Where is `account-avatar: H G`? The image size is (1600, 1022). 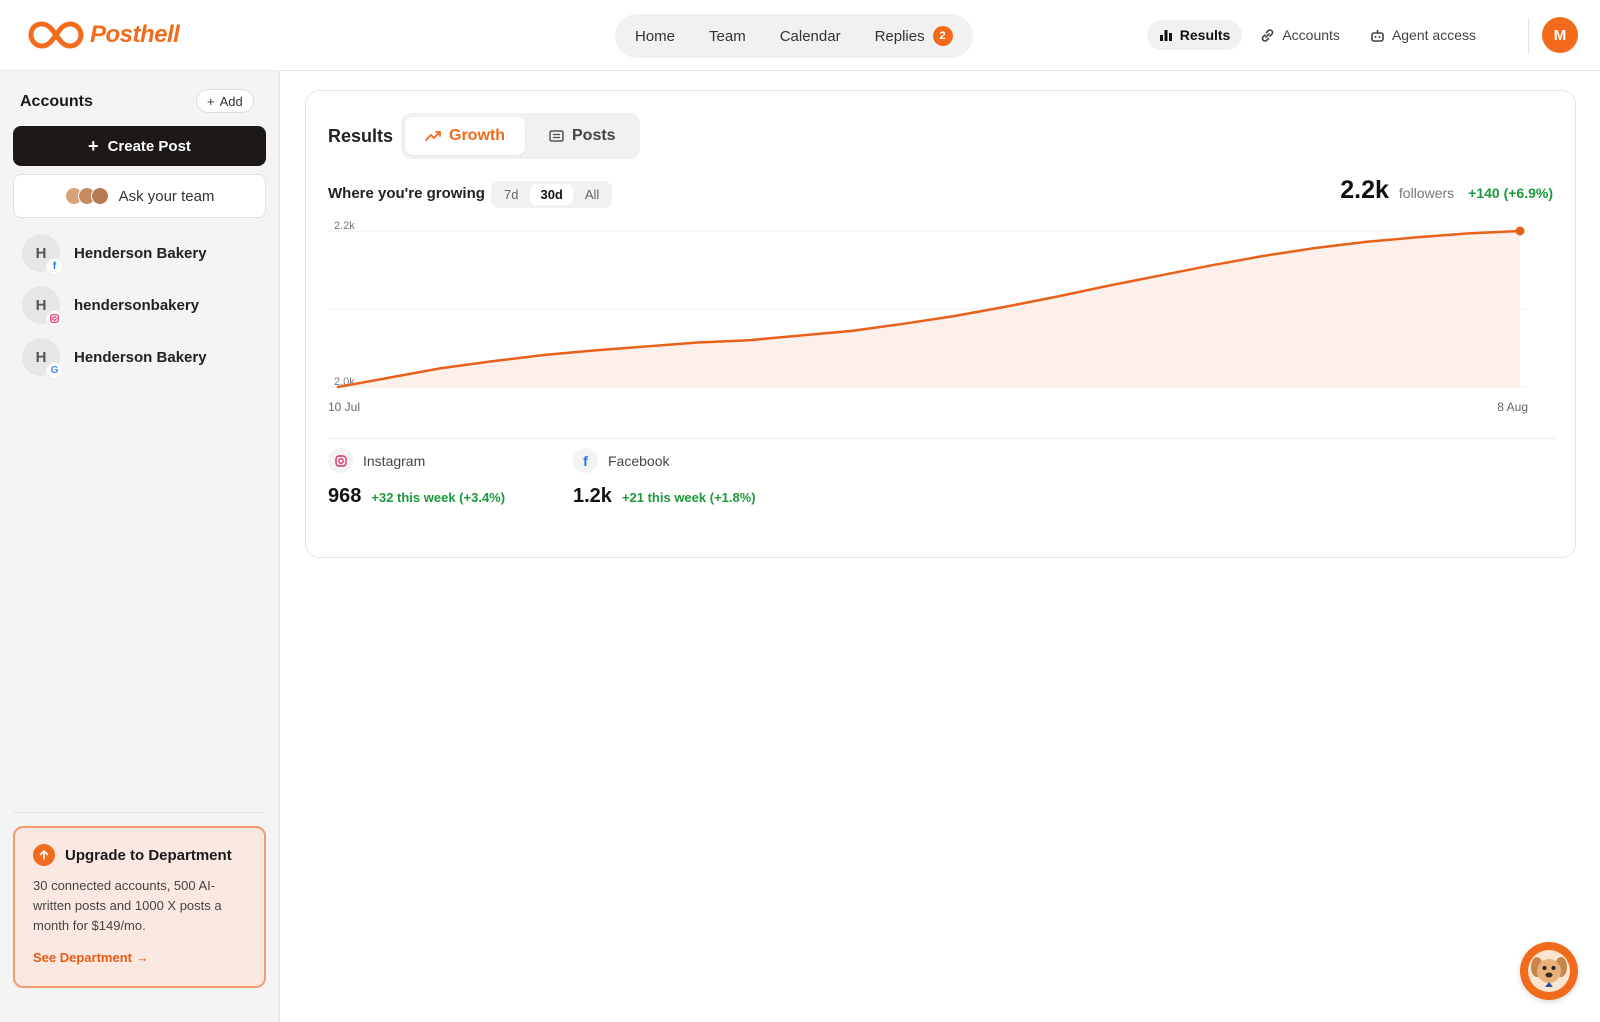 account-avatar: H G is located at coordinates (42, 358).